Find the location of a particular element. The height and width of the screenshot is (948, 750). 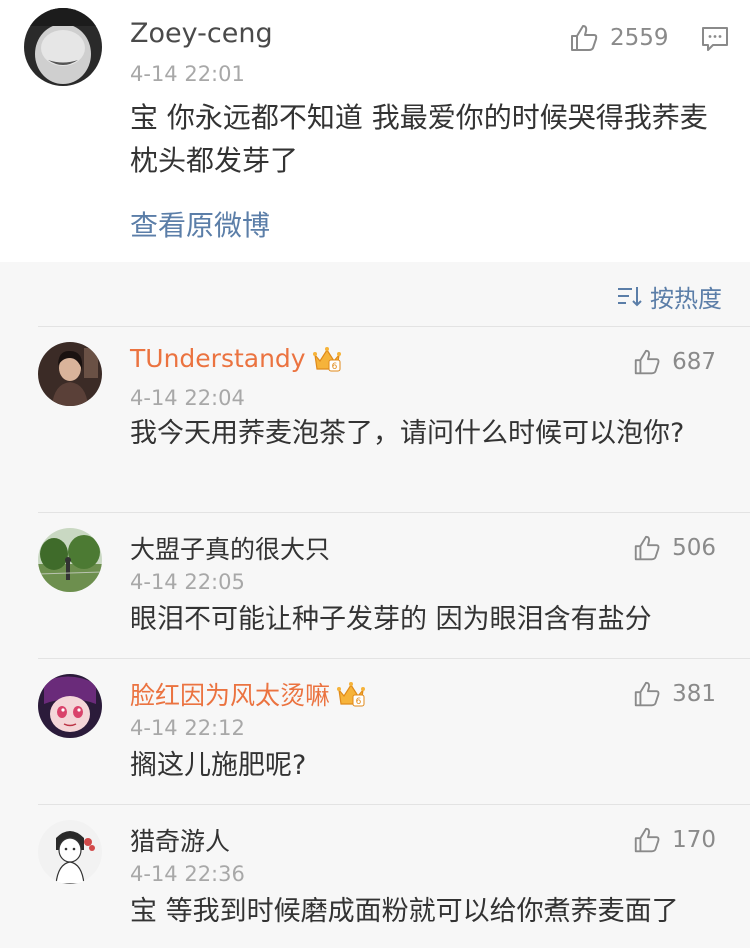

post-like-button: 2559 is located at coordinates (618, 38).